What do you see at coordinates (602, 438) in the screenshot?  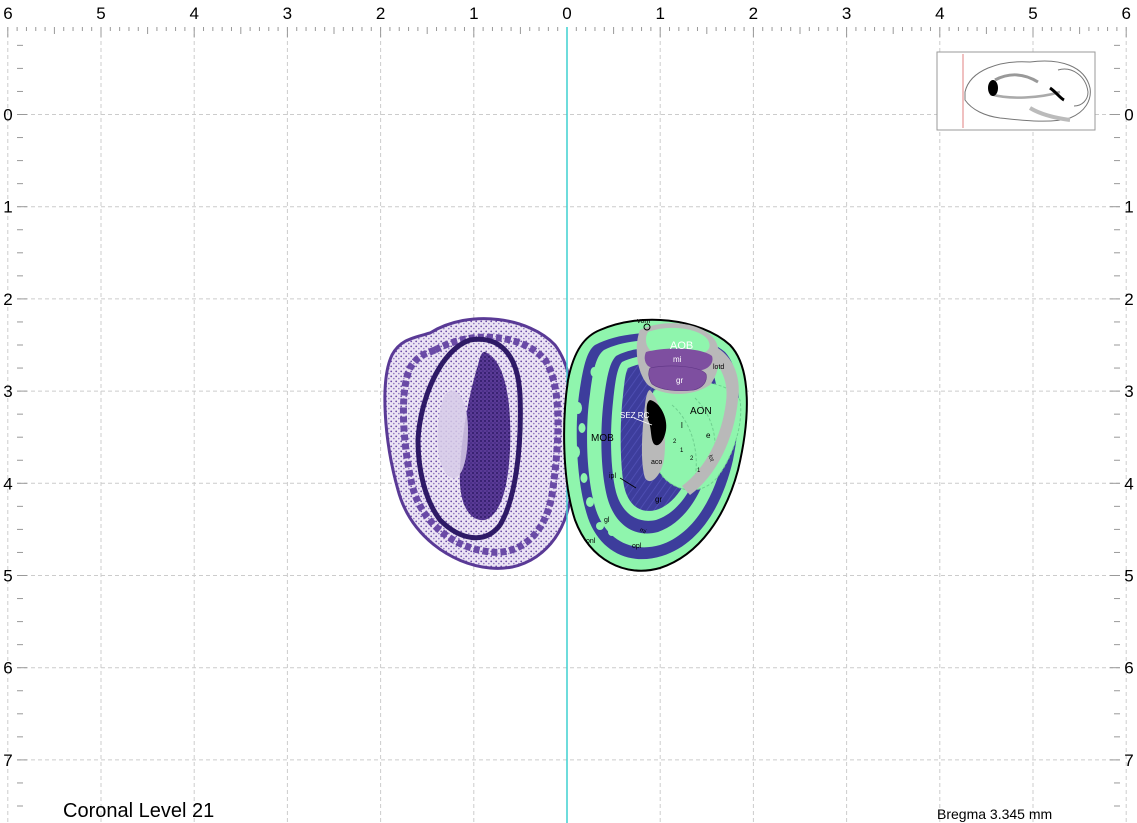 I see `label-mob: MOB` at bounding box center [602, 438].